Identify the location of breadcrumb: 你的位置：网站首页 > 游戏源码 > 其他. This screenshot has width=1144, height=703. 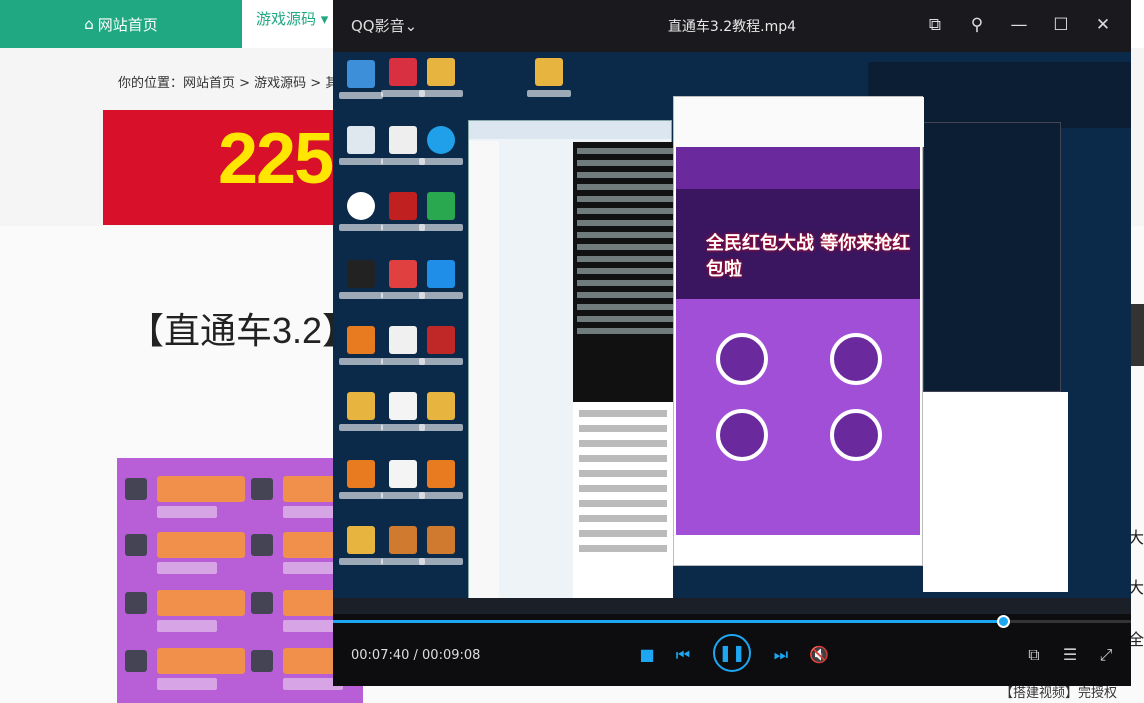
(235, 83).